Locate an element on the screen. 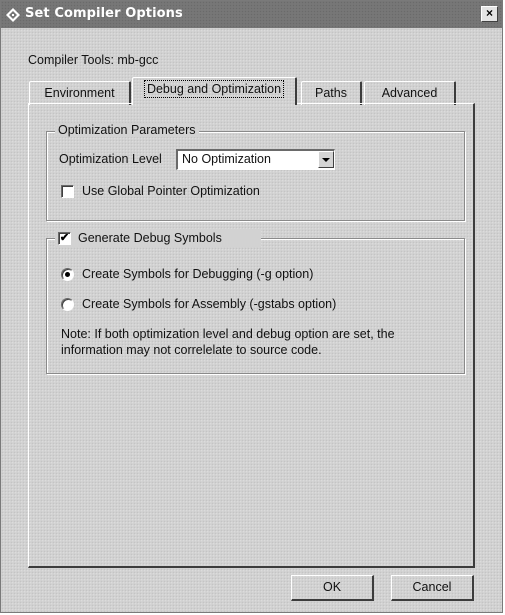 This screenshot has height=615, width=505. optimization-parameters-legend: Optimization Parameters is located at coordinates (127, 130).